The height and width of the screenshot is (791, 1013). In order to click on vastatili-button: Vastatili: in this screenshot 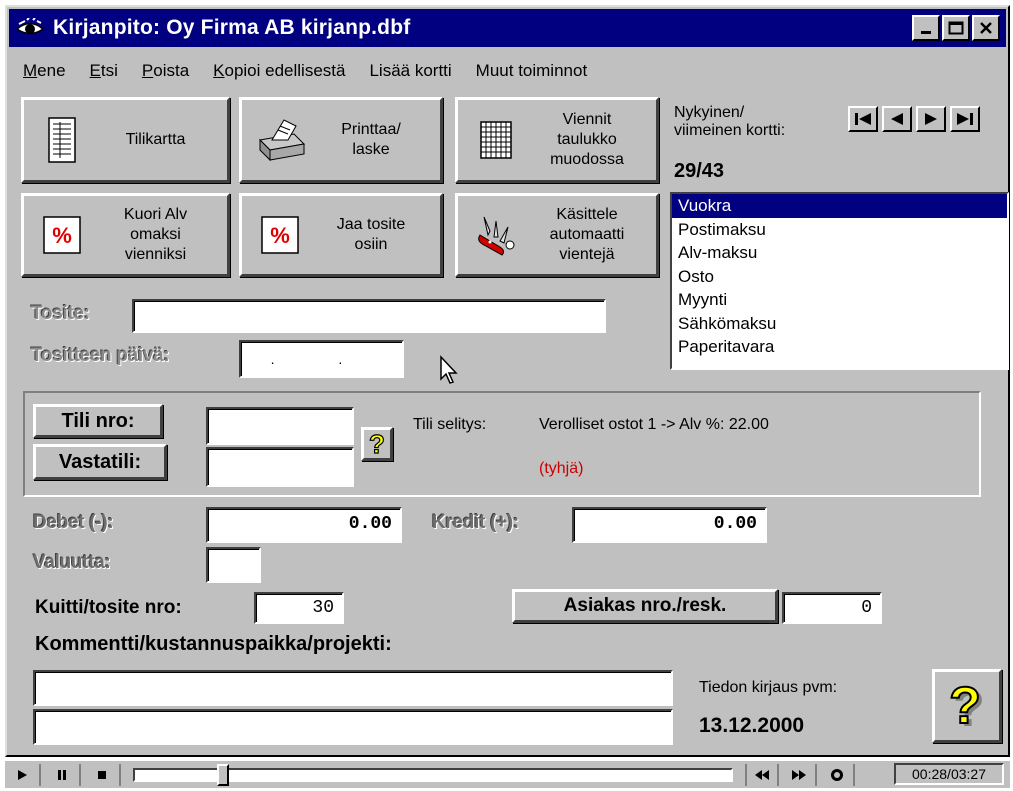, I will do `click(100, 462)`.